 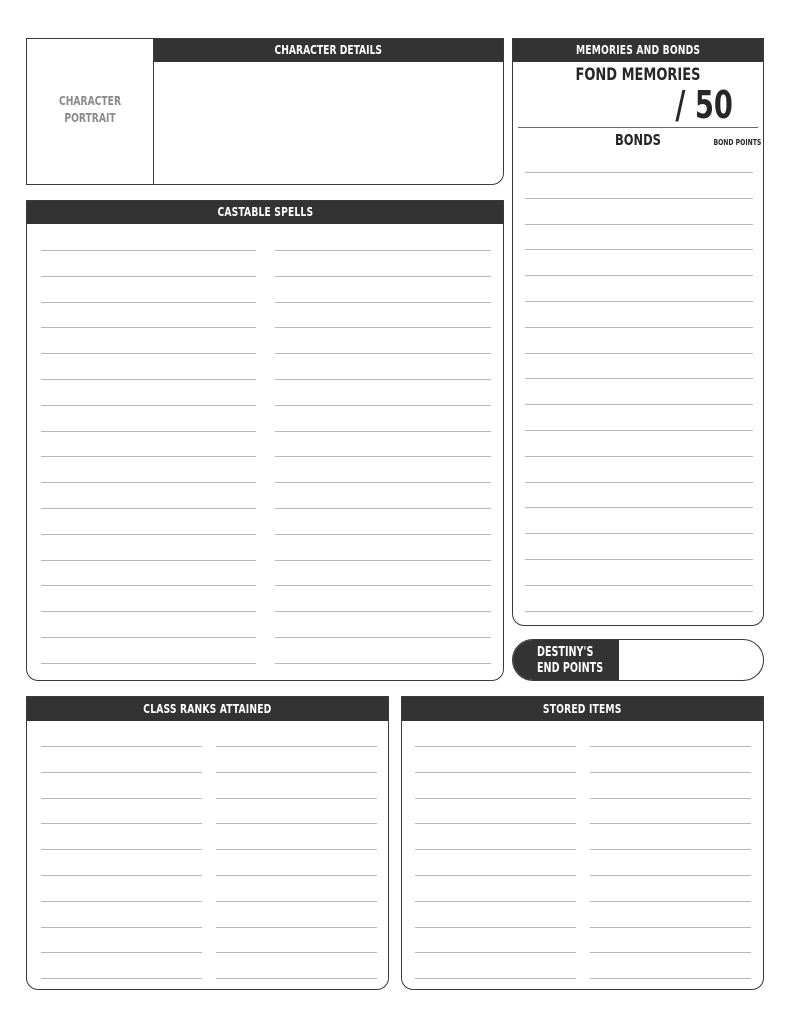 What do you see at coordinates (90, 111) in the screenshot?
I see `character-portrait-area: CHARACTER PORTRAIT` at bounding box center [90, 111].